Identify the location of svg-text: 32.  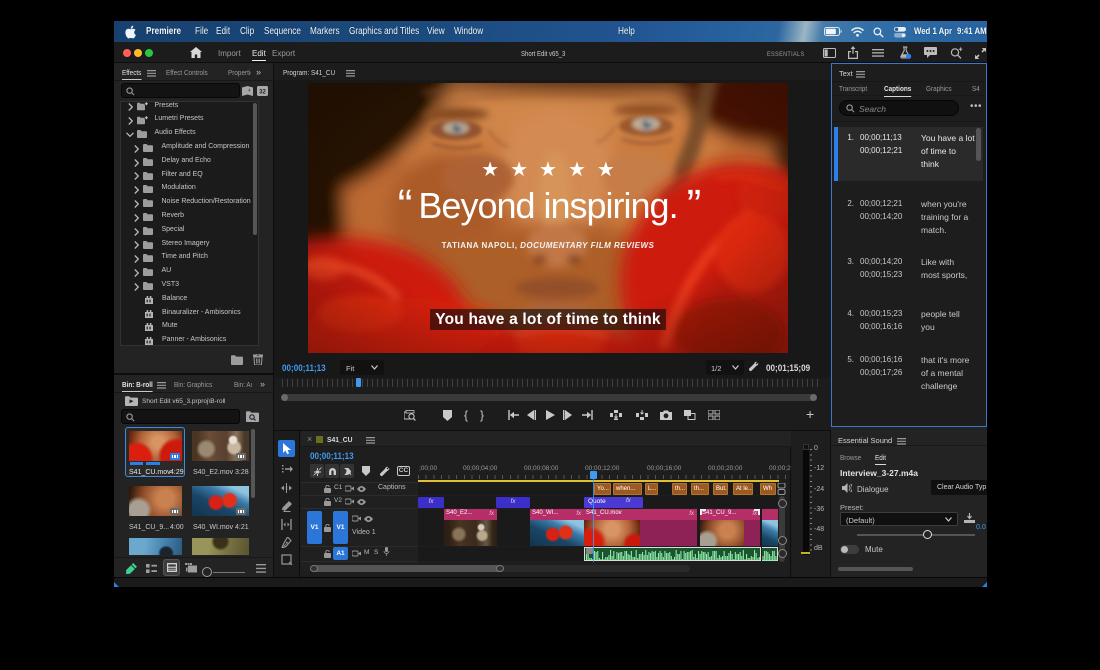
(262, 92).